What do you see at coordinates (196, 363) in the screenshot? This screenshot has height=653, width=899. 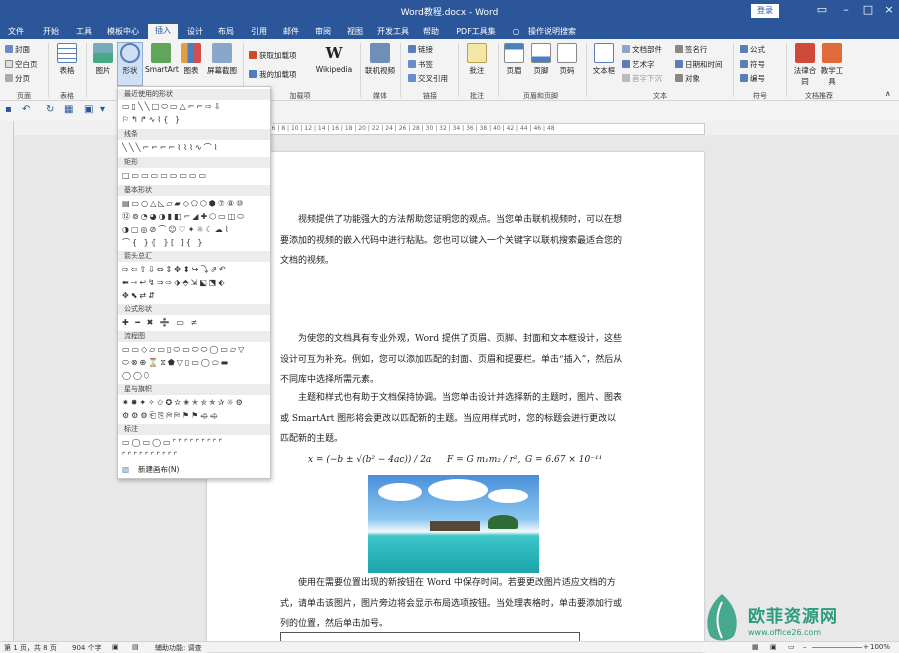 I see `shape-row: ⬭⊗⊕⌛⧖⬟▽▯▭◯⬭▬` at bounding box center [196, 363].